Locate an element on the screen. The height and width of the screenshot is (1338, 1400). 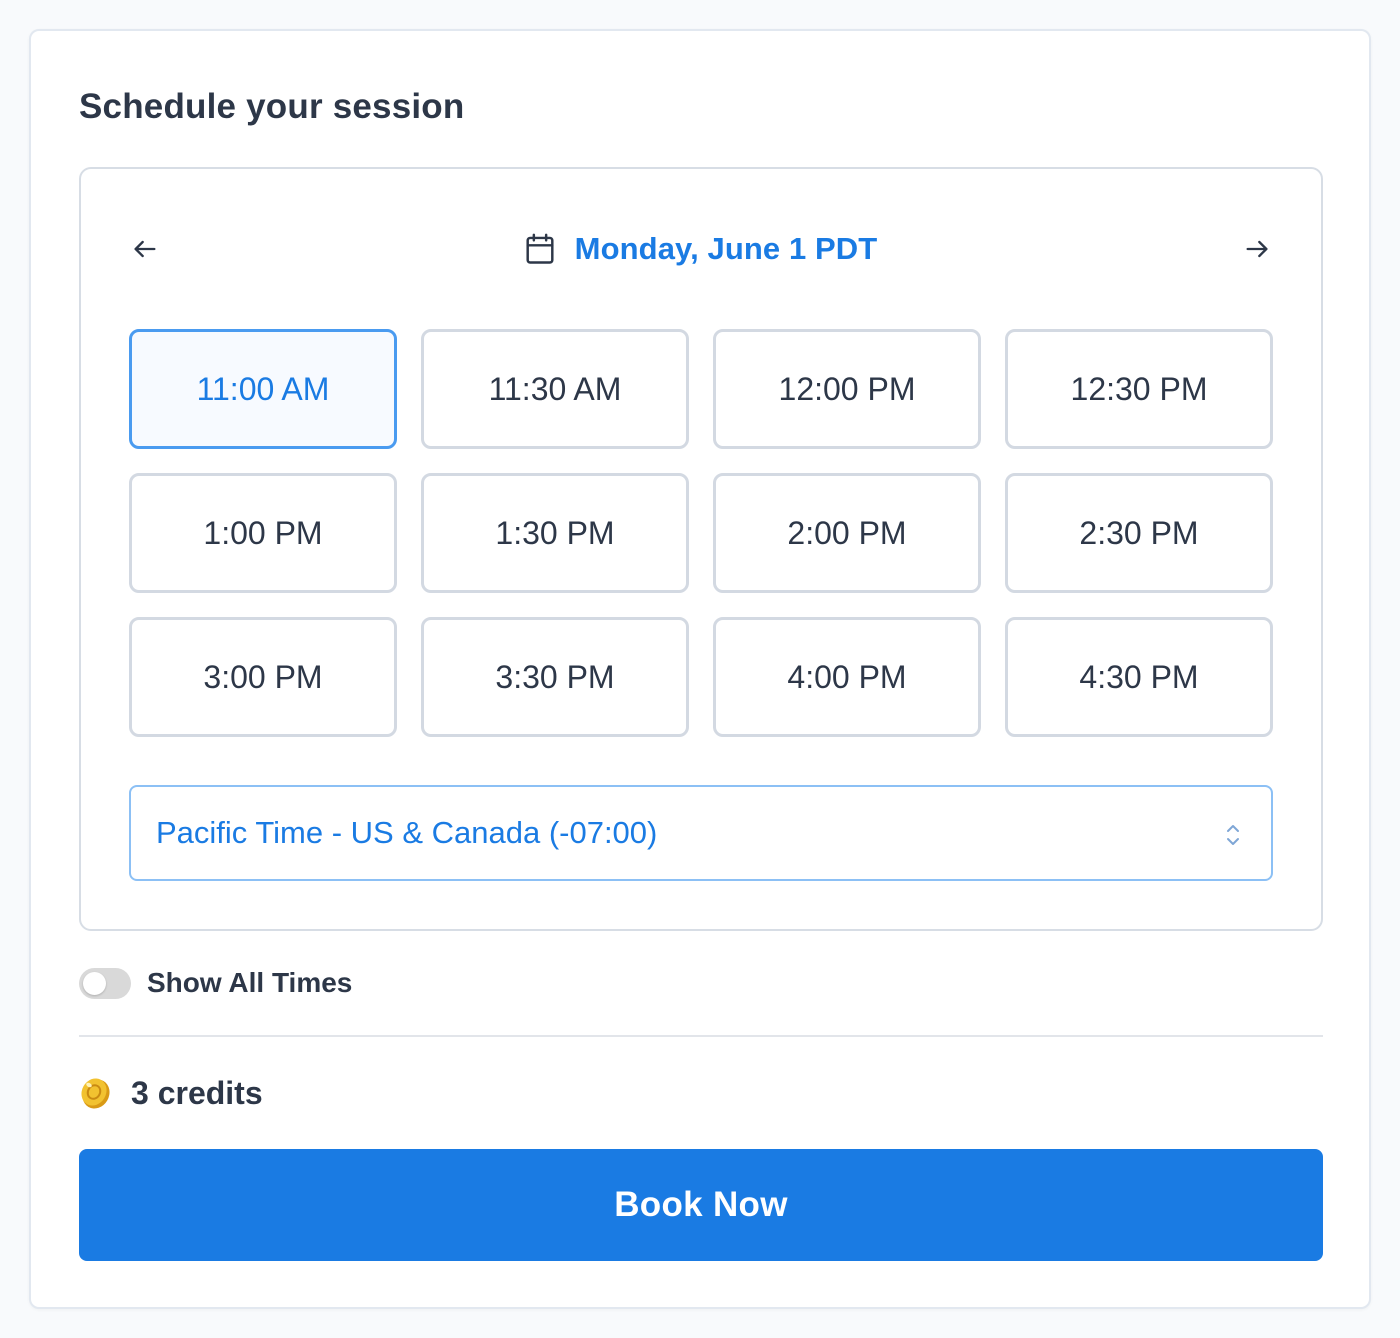
coin-icon is located at coordinates (95, 1093).